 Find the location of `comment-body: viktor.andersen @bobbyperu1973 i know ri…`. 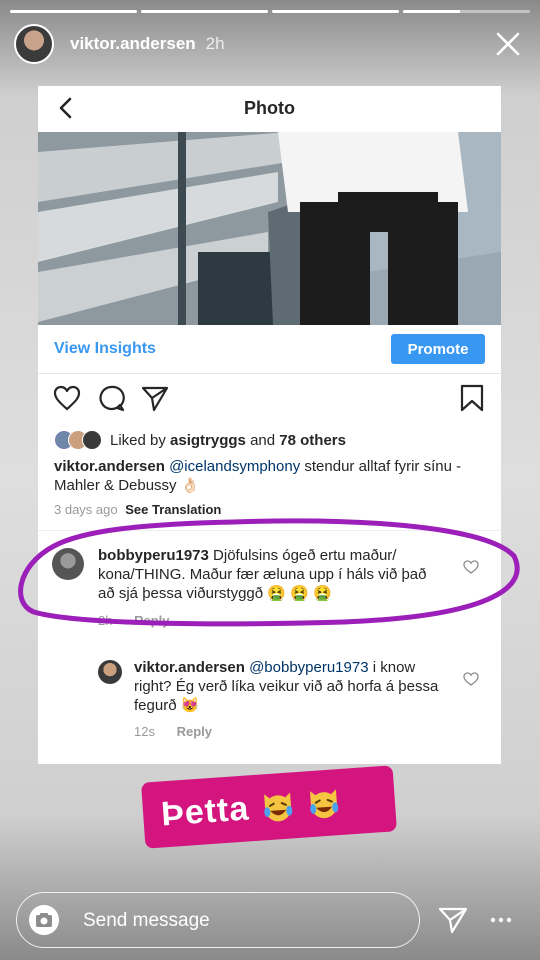

comment-body: viktor.andersen @bobbyperu1973 i know ri… is located at coordinates (290, 686).